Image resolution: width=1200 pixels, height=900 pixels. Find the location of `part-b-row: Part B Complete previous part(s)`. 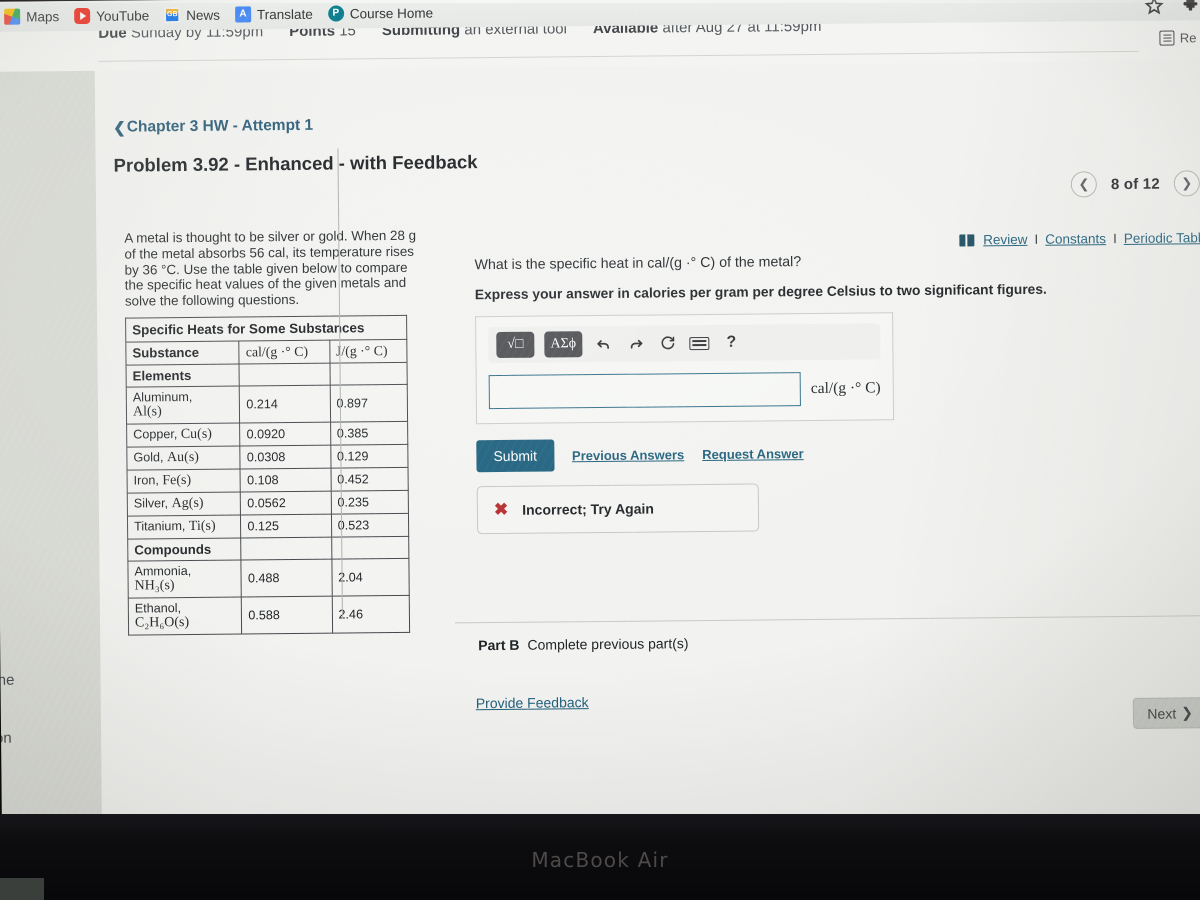

part-b-row: Part B Complete previous part(s) is located at coordinates (583, 644).